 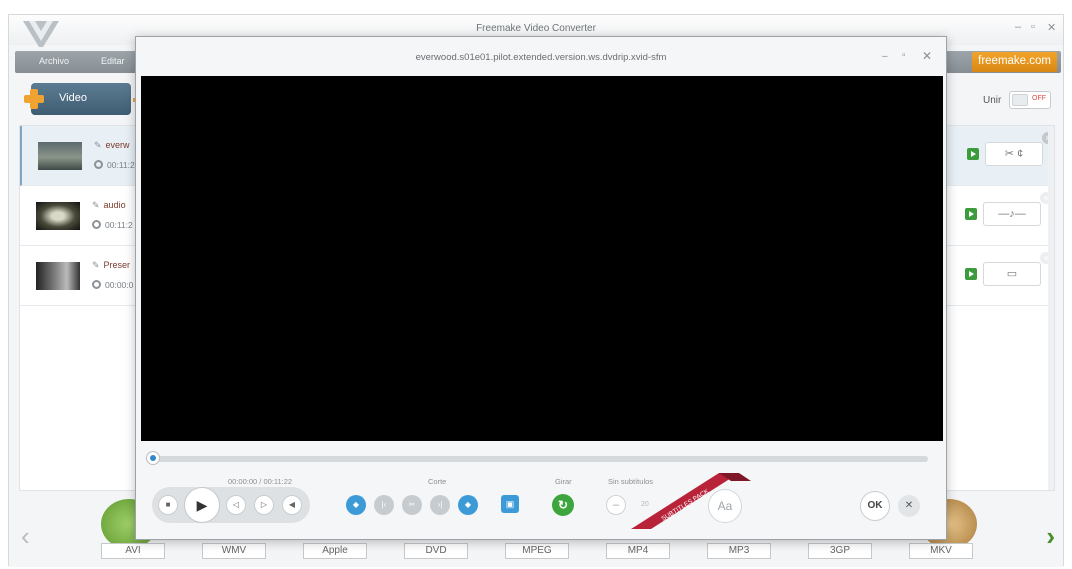 What do you see at coordinates (739, 551) in the screenshot?
I see `format-mp3-button: MP3` at bounding box center [739, 551].